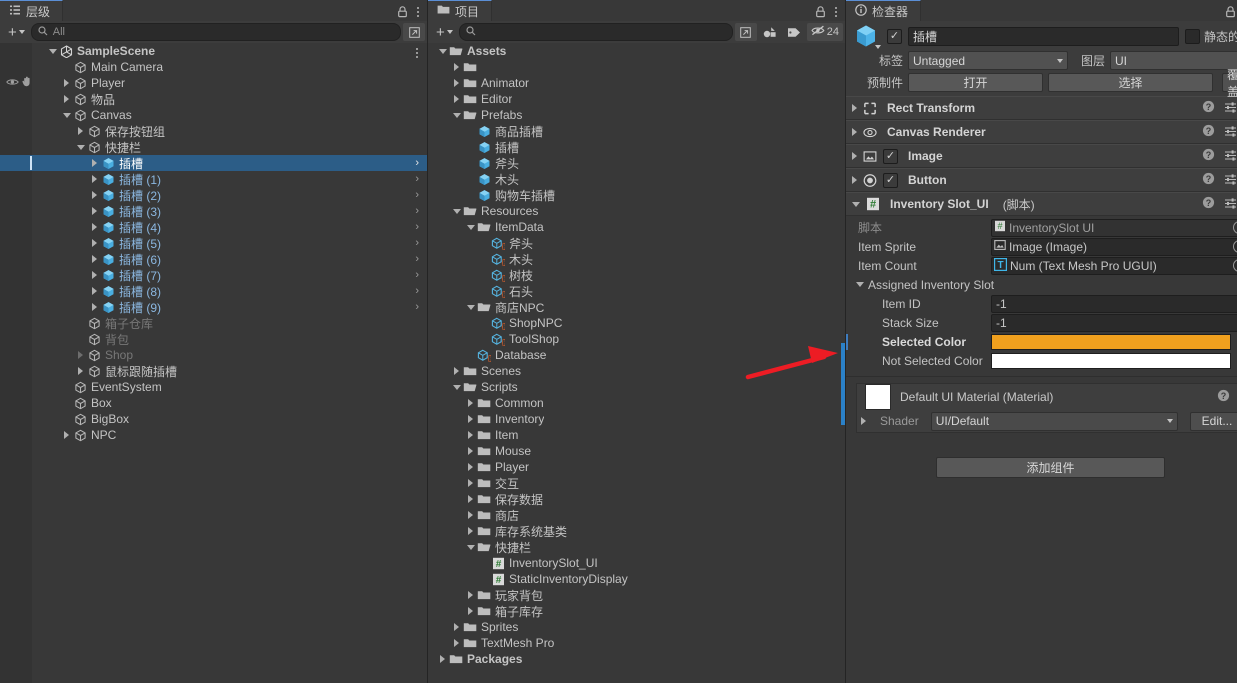 This screenshot has width=1237, height=683. I want to click on shader-dropdown: UI/Default, so click(1054, 421).